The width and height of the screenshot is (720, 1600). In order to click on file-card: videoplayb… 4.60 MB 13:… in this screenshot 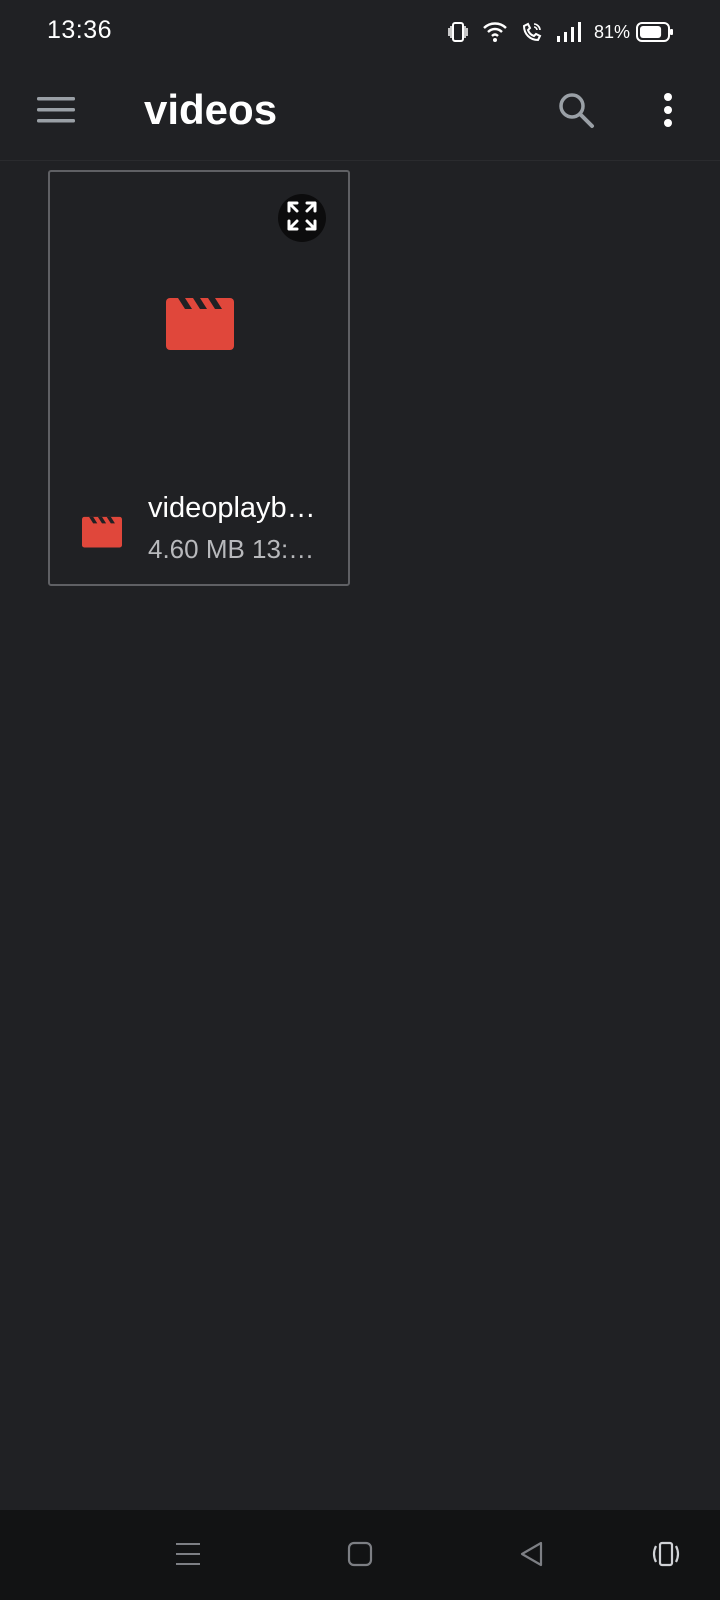, I will do `click(199, 378)`.